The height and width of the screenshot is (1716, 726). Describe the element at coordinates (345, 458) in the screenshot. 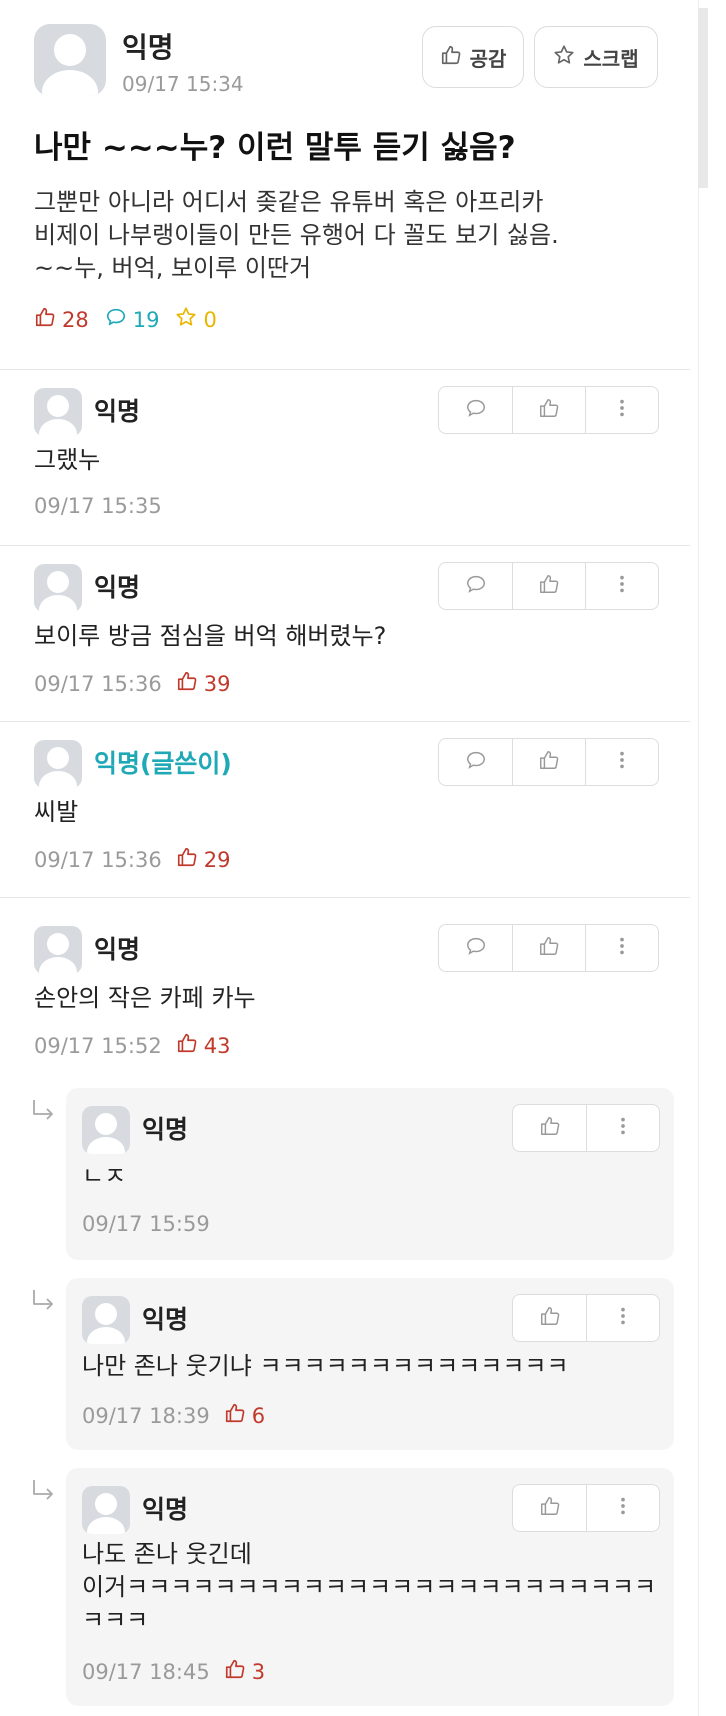

I see `comment: 익명 그랬누 09/17 15:35` at that location.